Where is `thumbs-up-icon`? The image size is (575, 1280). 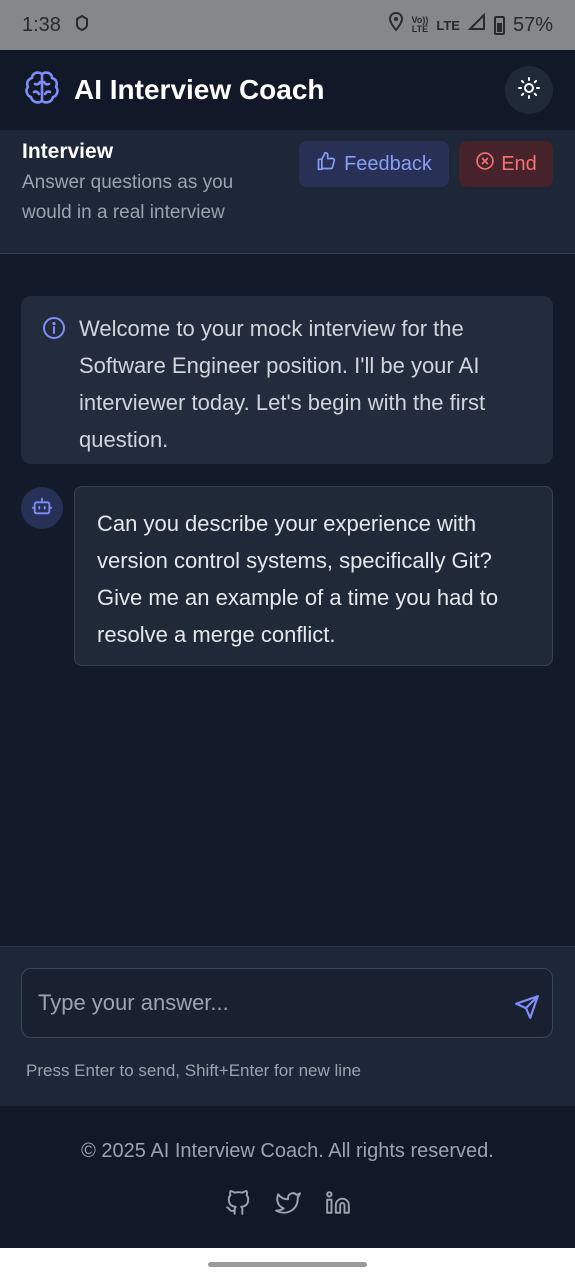
thumbs-up-icon is located at coordinates (326, 164).